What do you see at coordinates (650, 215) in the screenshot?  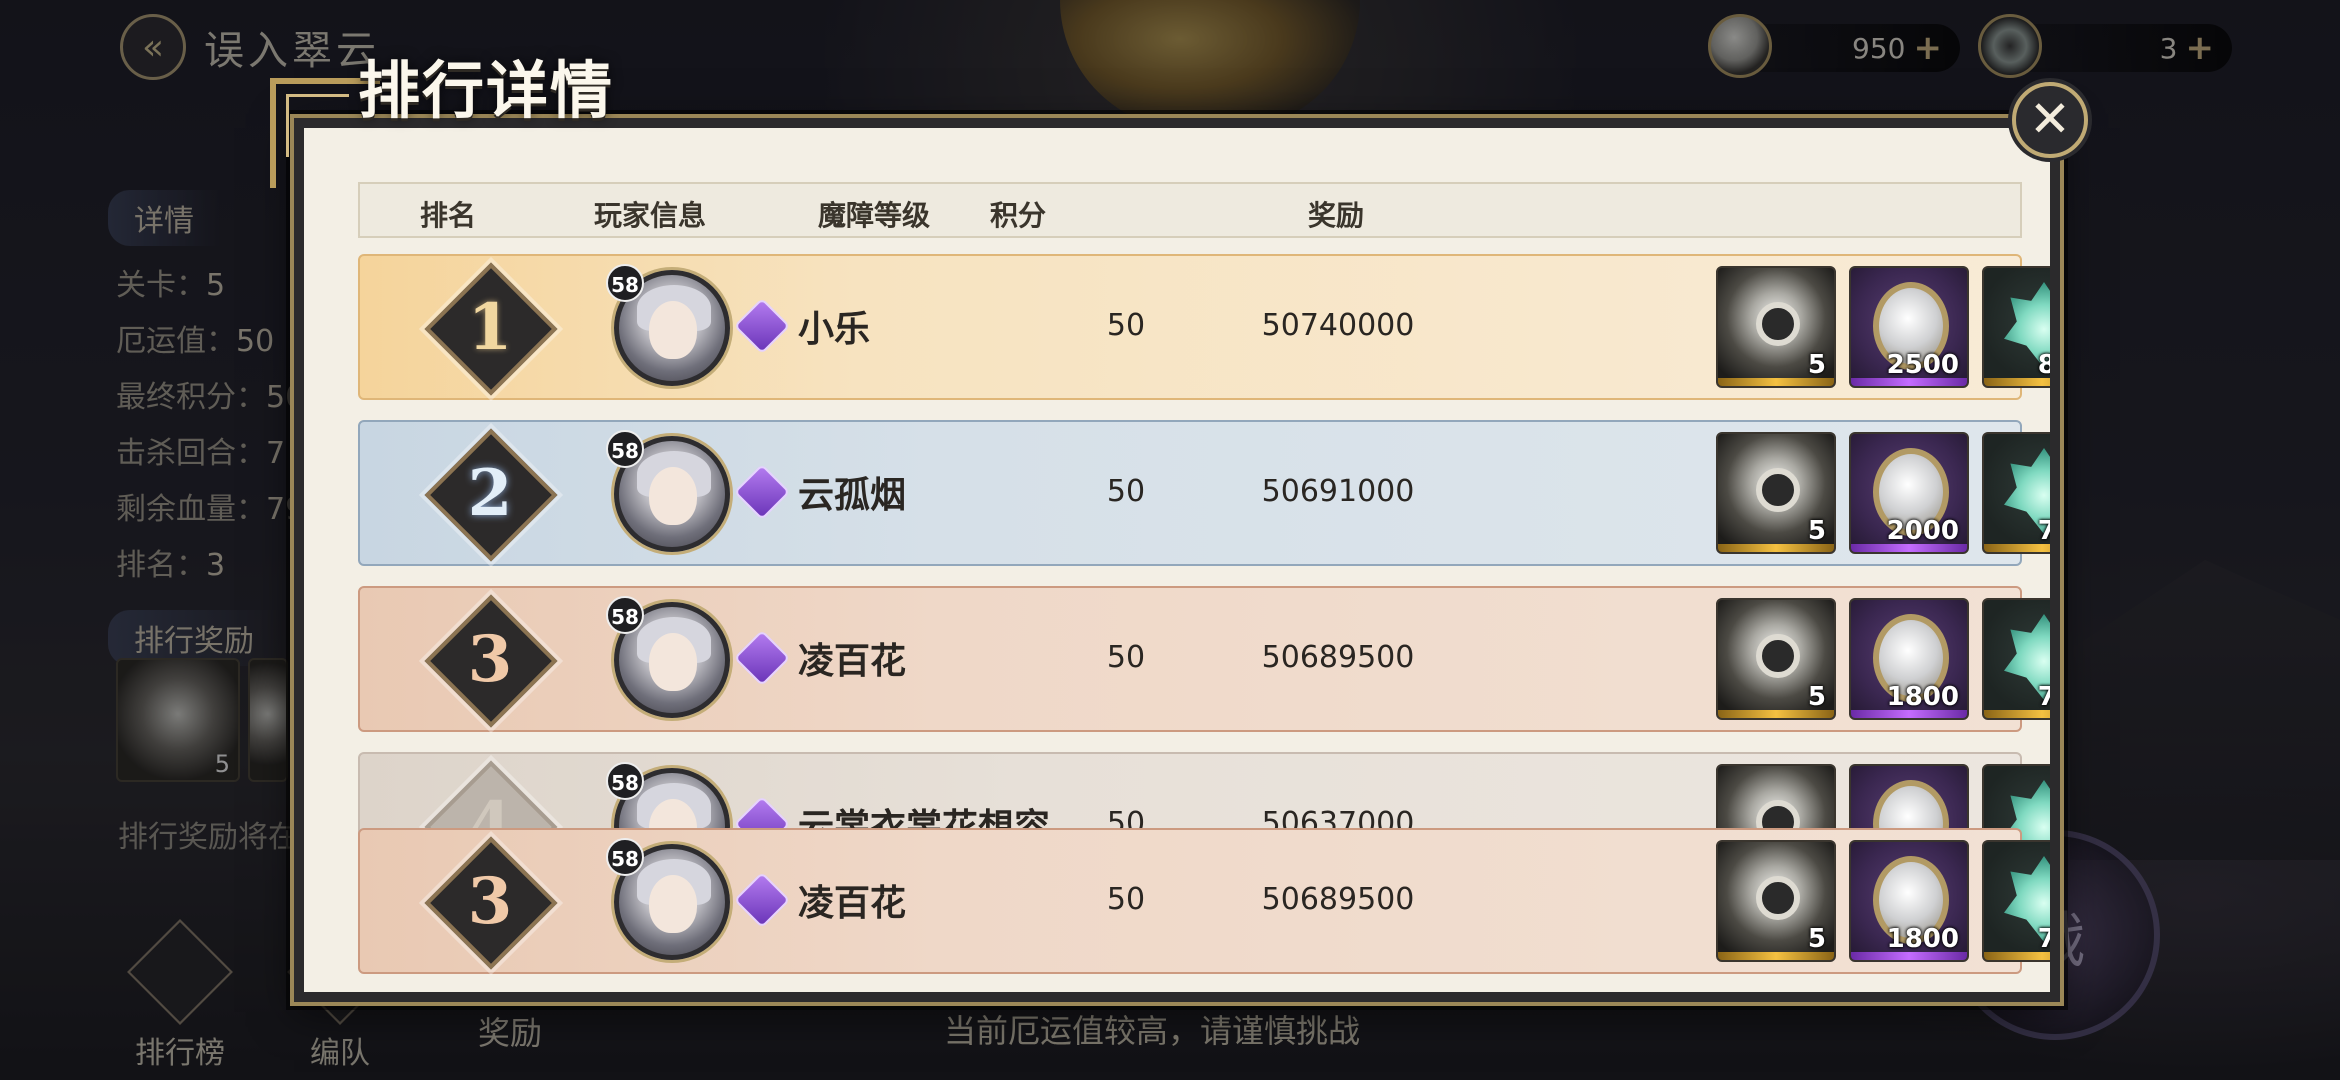 I see `header-player-info: 玩家信息` at bounding box center [650, 215].